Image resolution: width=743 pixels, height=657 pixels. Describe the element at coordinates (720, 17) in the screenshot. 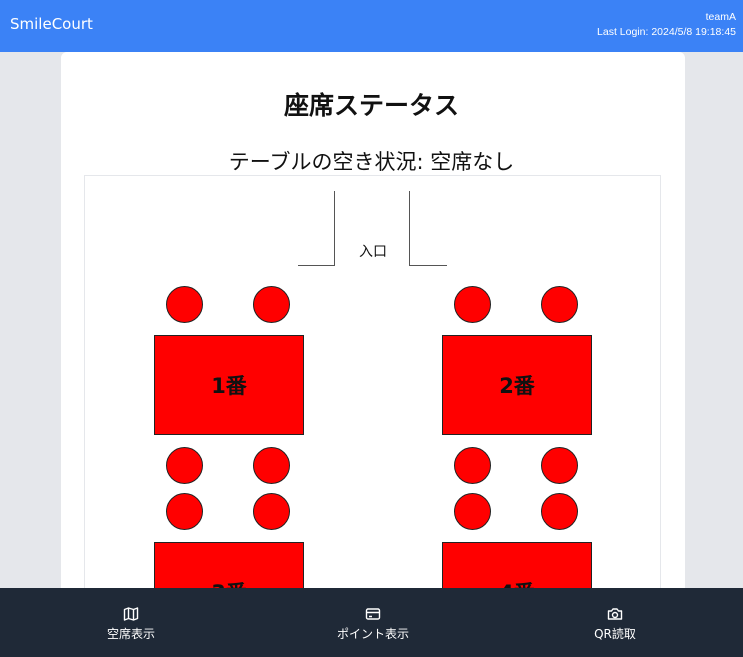

I see `user-name: teamA` at that location.